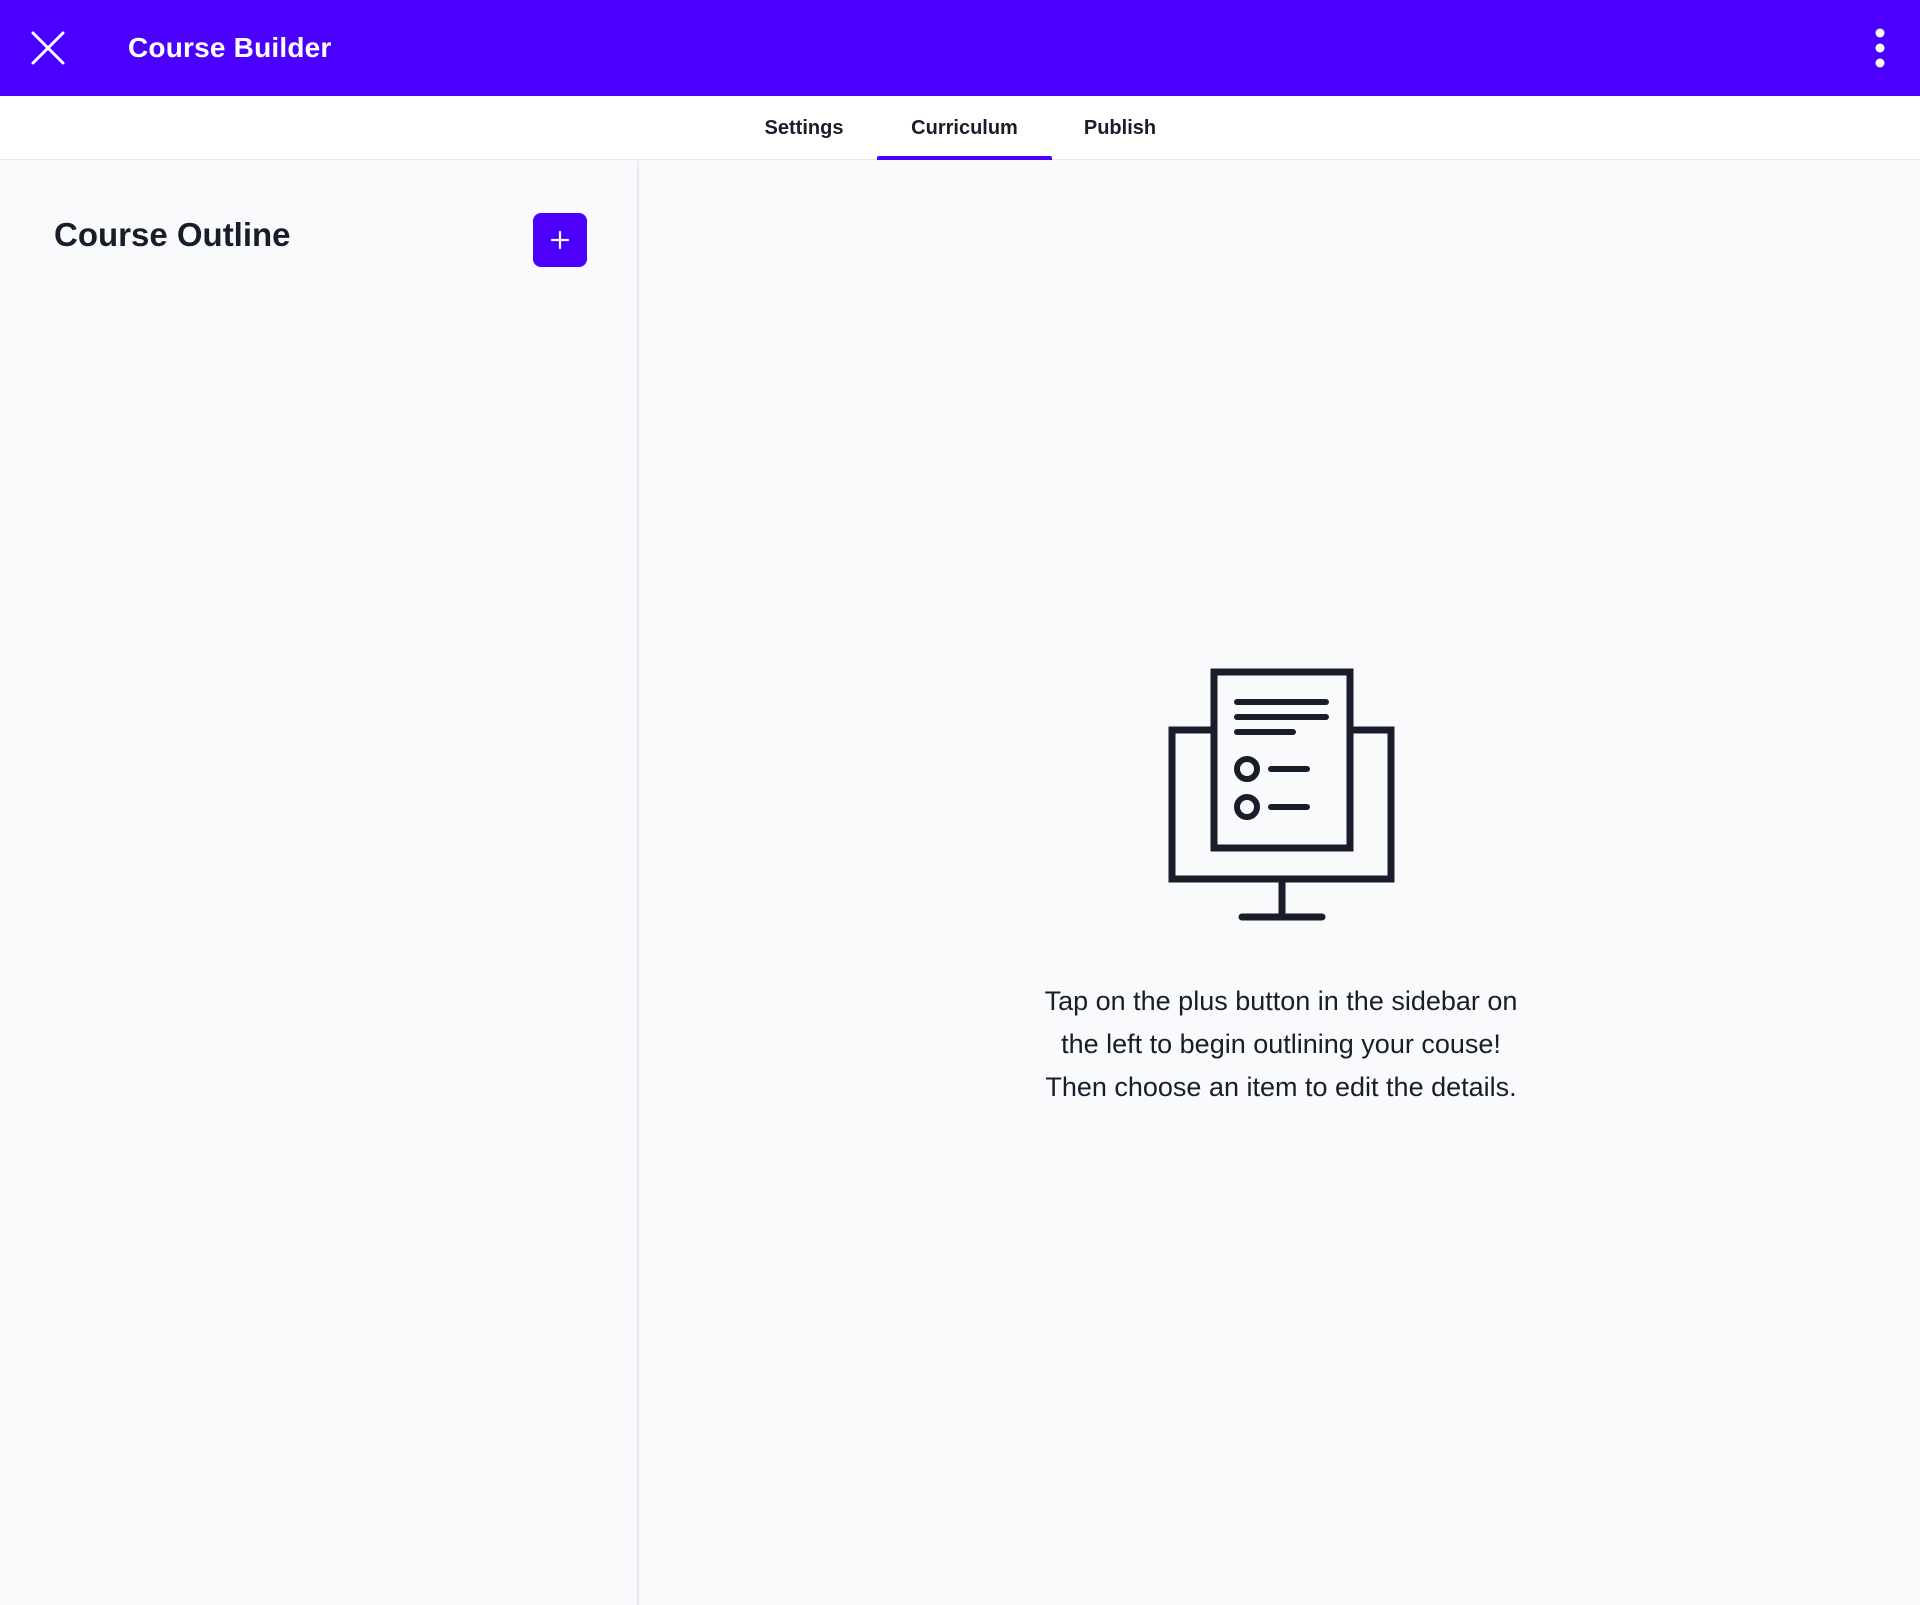 The width and height of the screenshot is (1920, 1605). I want to click on empty-message-line: Then choose an item to edit the details., so click(1281, 1087).